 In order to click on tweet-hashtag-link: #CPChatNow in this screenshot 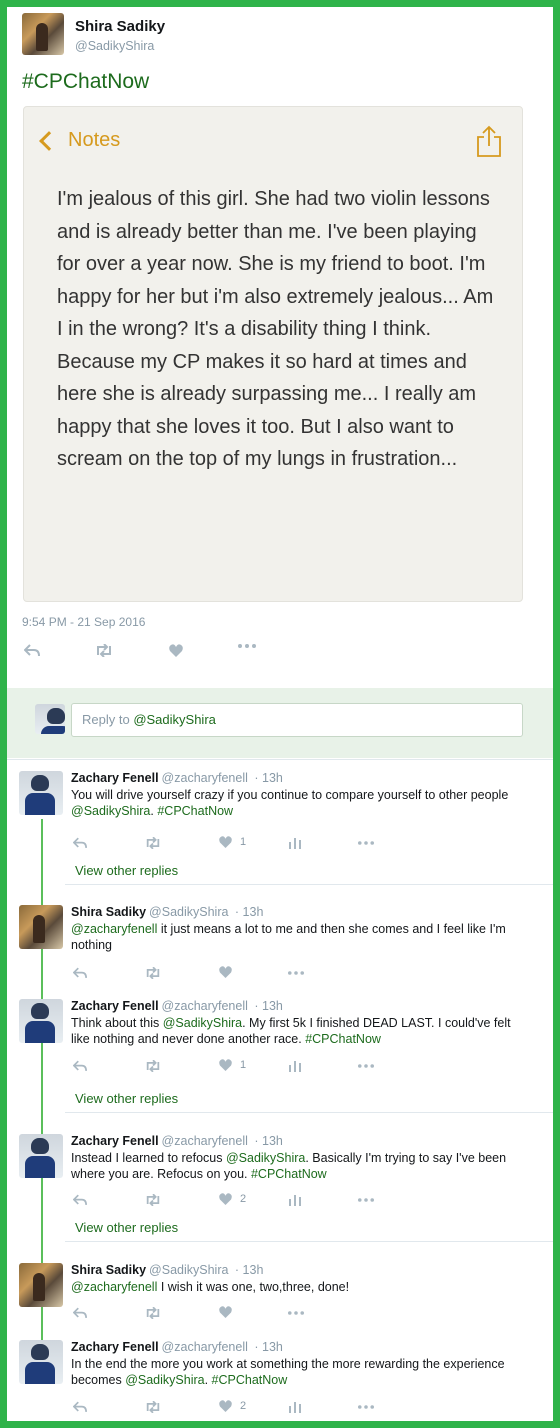, I will do `click(85, 82)`.